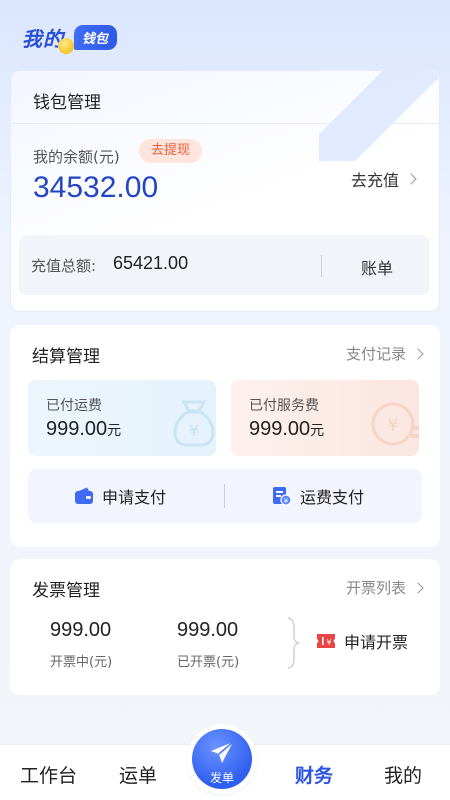 Image resolution: width=450 pixels, height=800 pixels. Describe the element at coordinates (67, 103) in the screenshot. I see `wallet-card-title: 钱包管理` at that location.